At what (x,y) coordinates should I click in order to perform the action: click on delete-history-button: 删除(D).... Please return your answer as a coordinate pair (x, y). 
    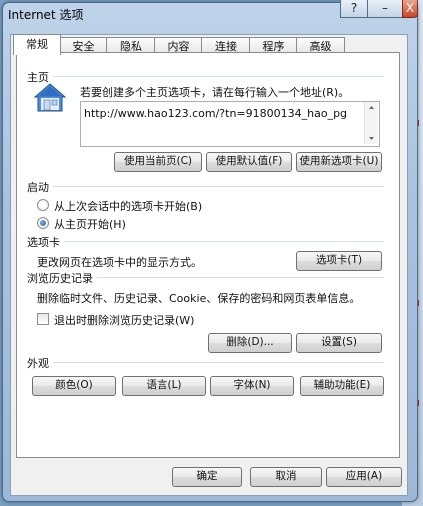
    Looking at the image, I should click on (250, 343).